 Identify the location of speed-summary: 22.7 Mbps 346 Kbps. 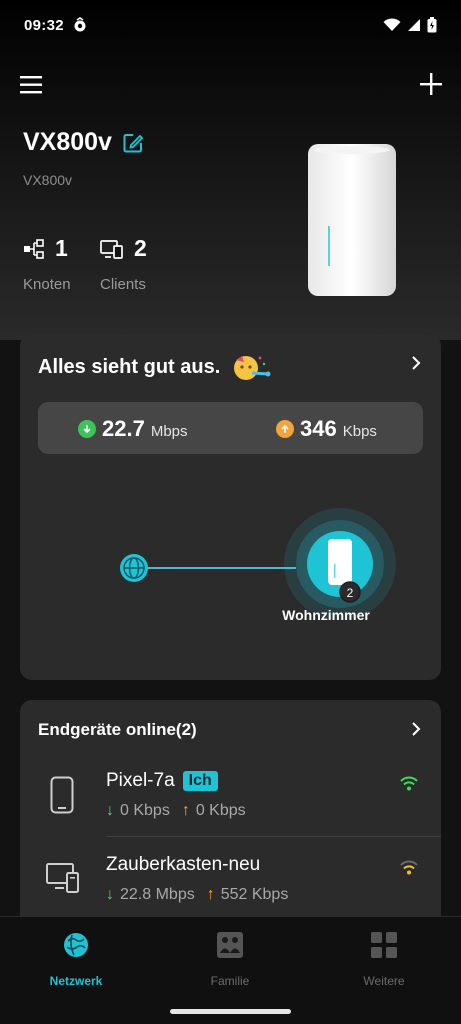
(230, 428).